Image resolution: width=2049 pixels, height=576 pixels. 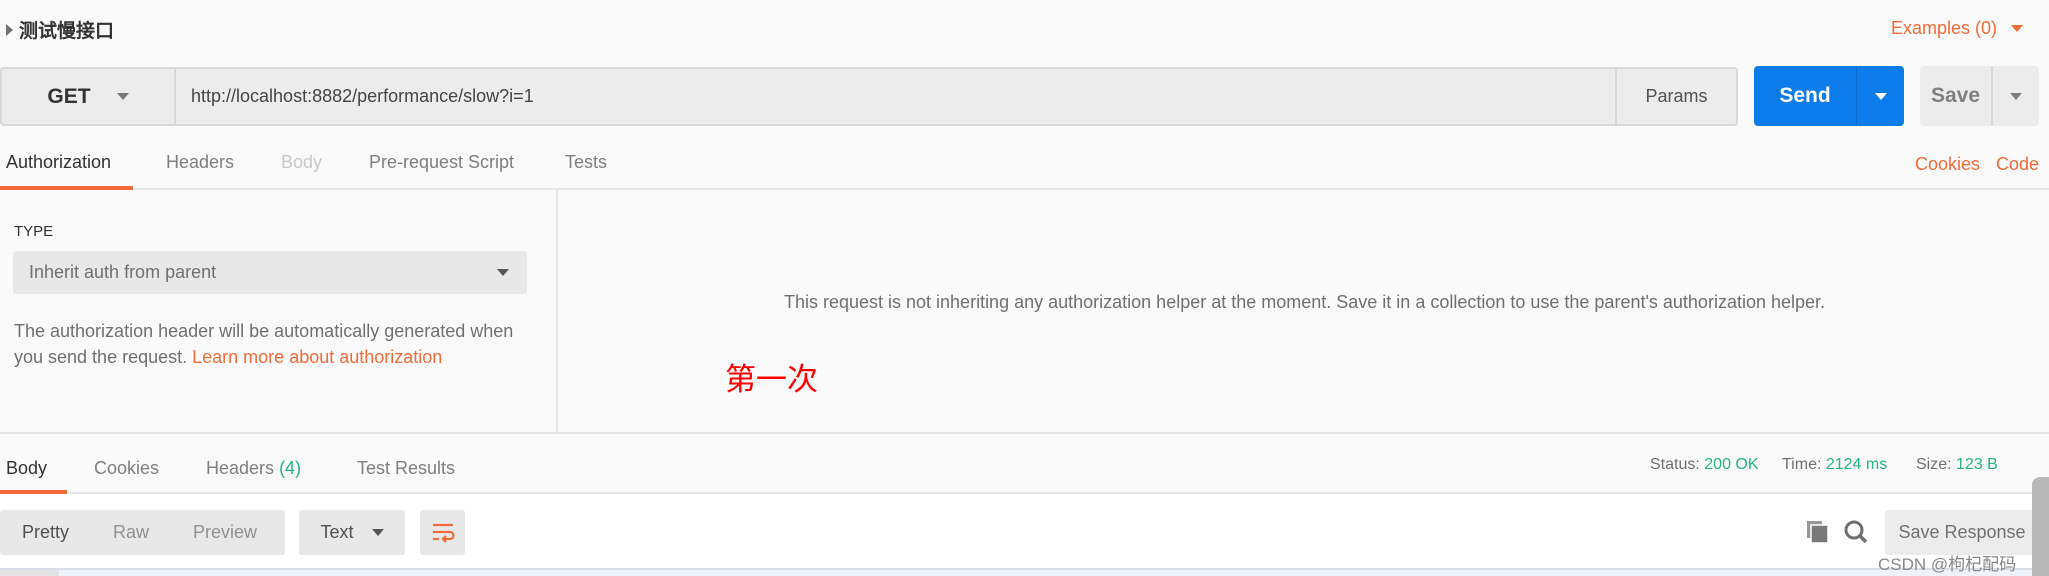 What do you see at coordinates (67, 171) in the screenshot?
I see `tab-authorization: Authorization` at bounding box center [67, 171].